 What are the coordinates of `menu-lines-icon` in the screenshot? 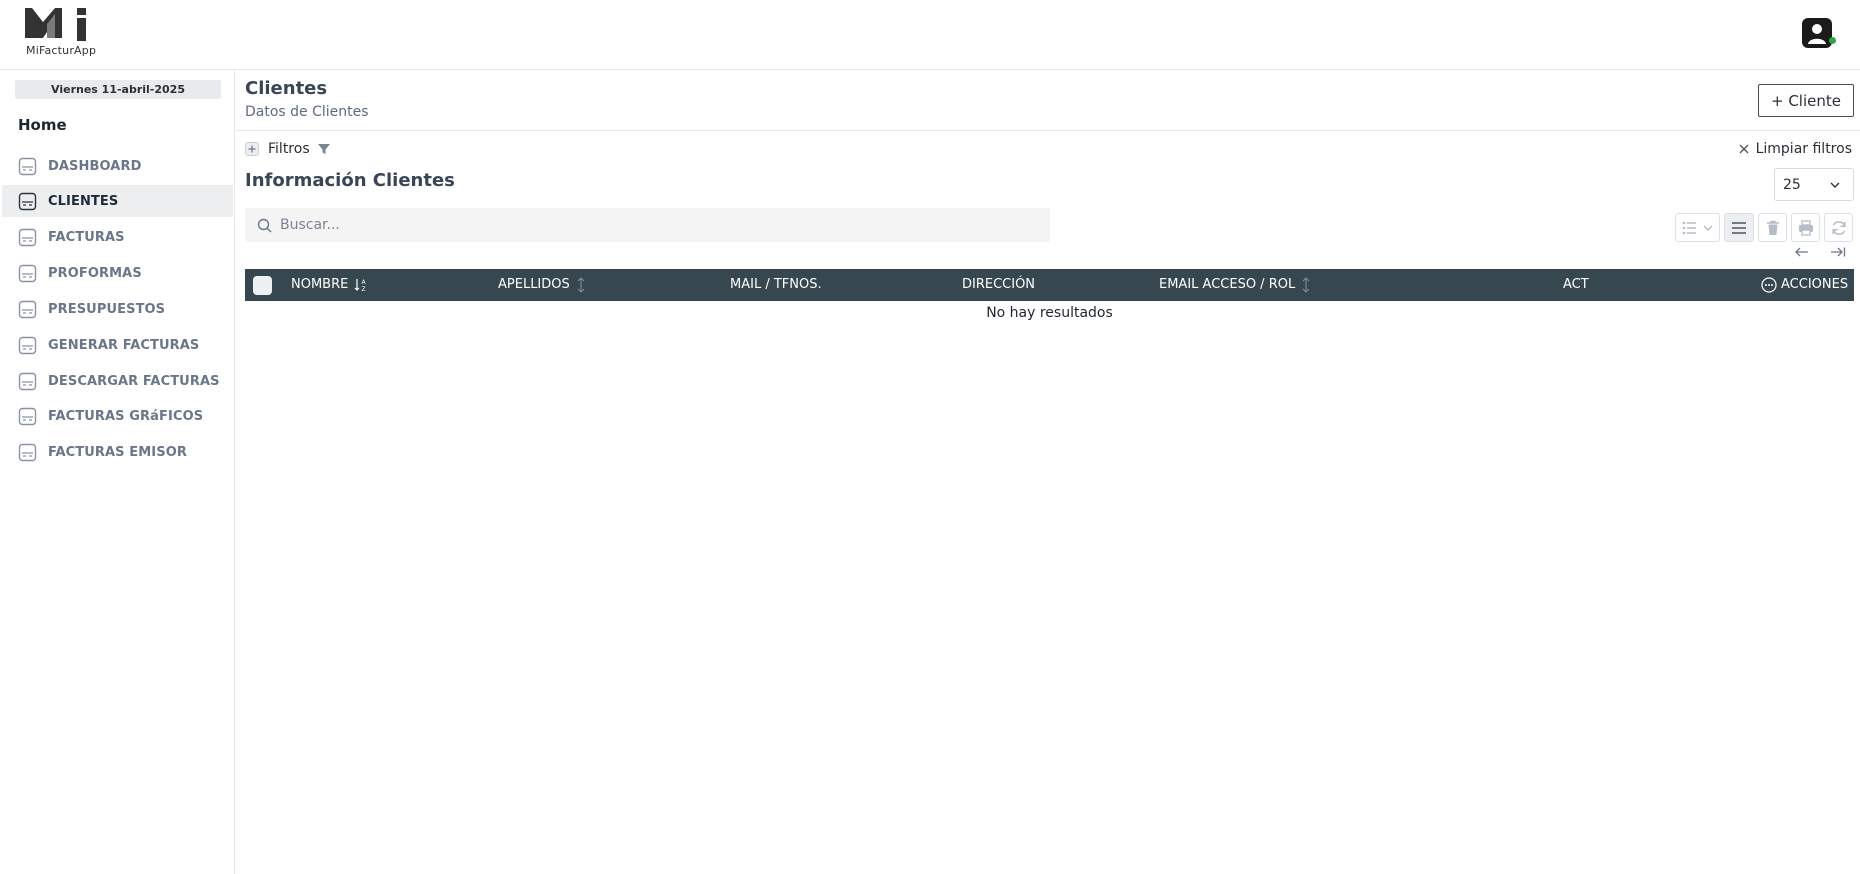 It's located at (1739, 227).